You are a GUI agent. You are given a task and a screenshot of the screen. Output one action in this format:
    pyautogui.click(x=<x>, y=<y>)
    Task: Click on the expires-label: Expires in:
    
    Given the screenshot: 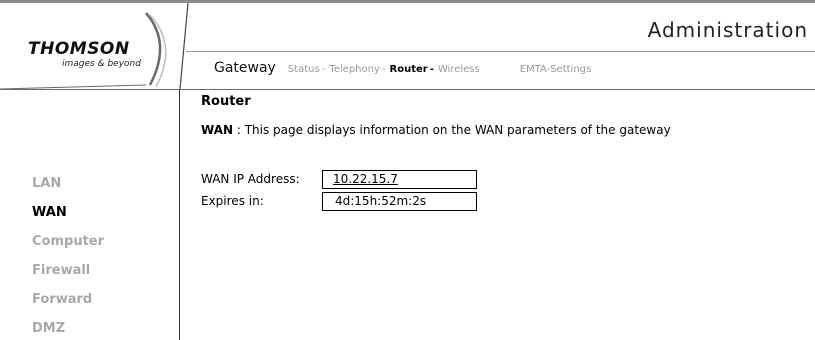 What is the action you would take?
    pyautogui.click(x=232, y=201)
    